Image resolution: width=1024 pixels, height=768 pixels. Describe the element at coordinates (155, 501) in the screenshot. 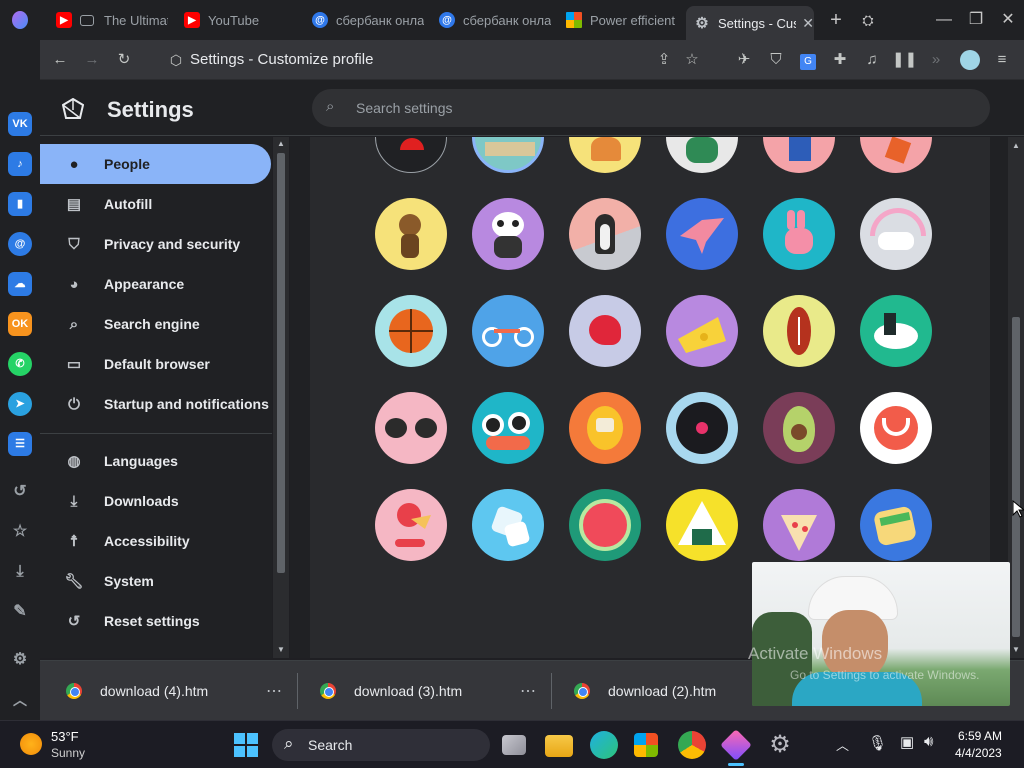

I see `nav-downloads: ⤓ Downloads` at that location.